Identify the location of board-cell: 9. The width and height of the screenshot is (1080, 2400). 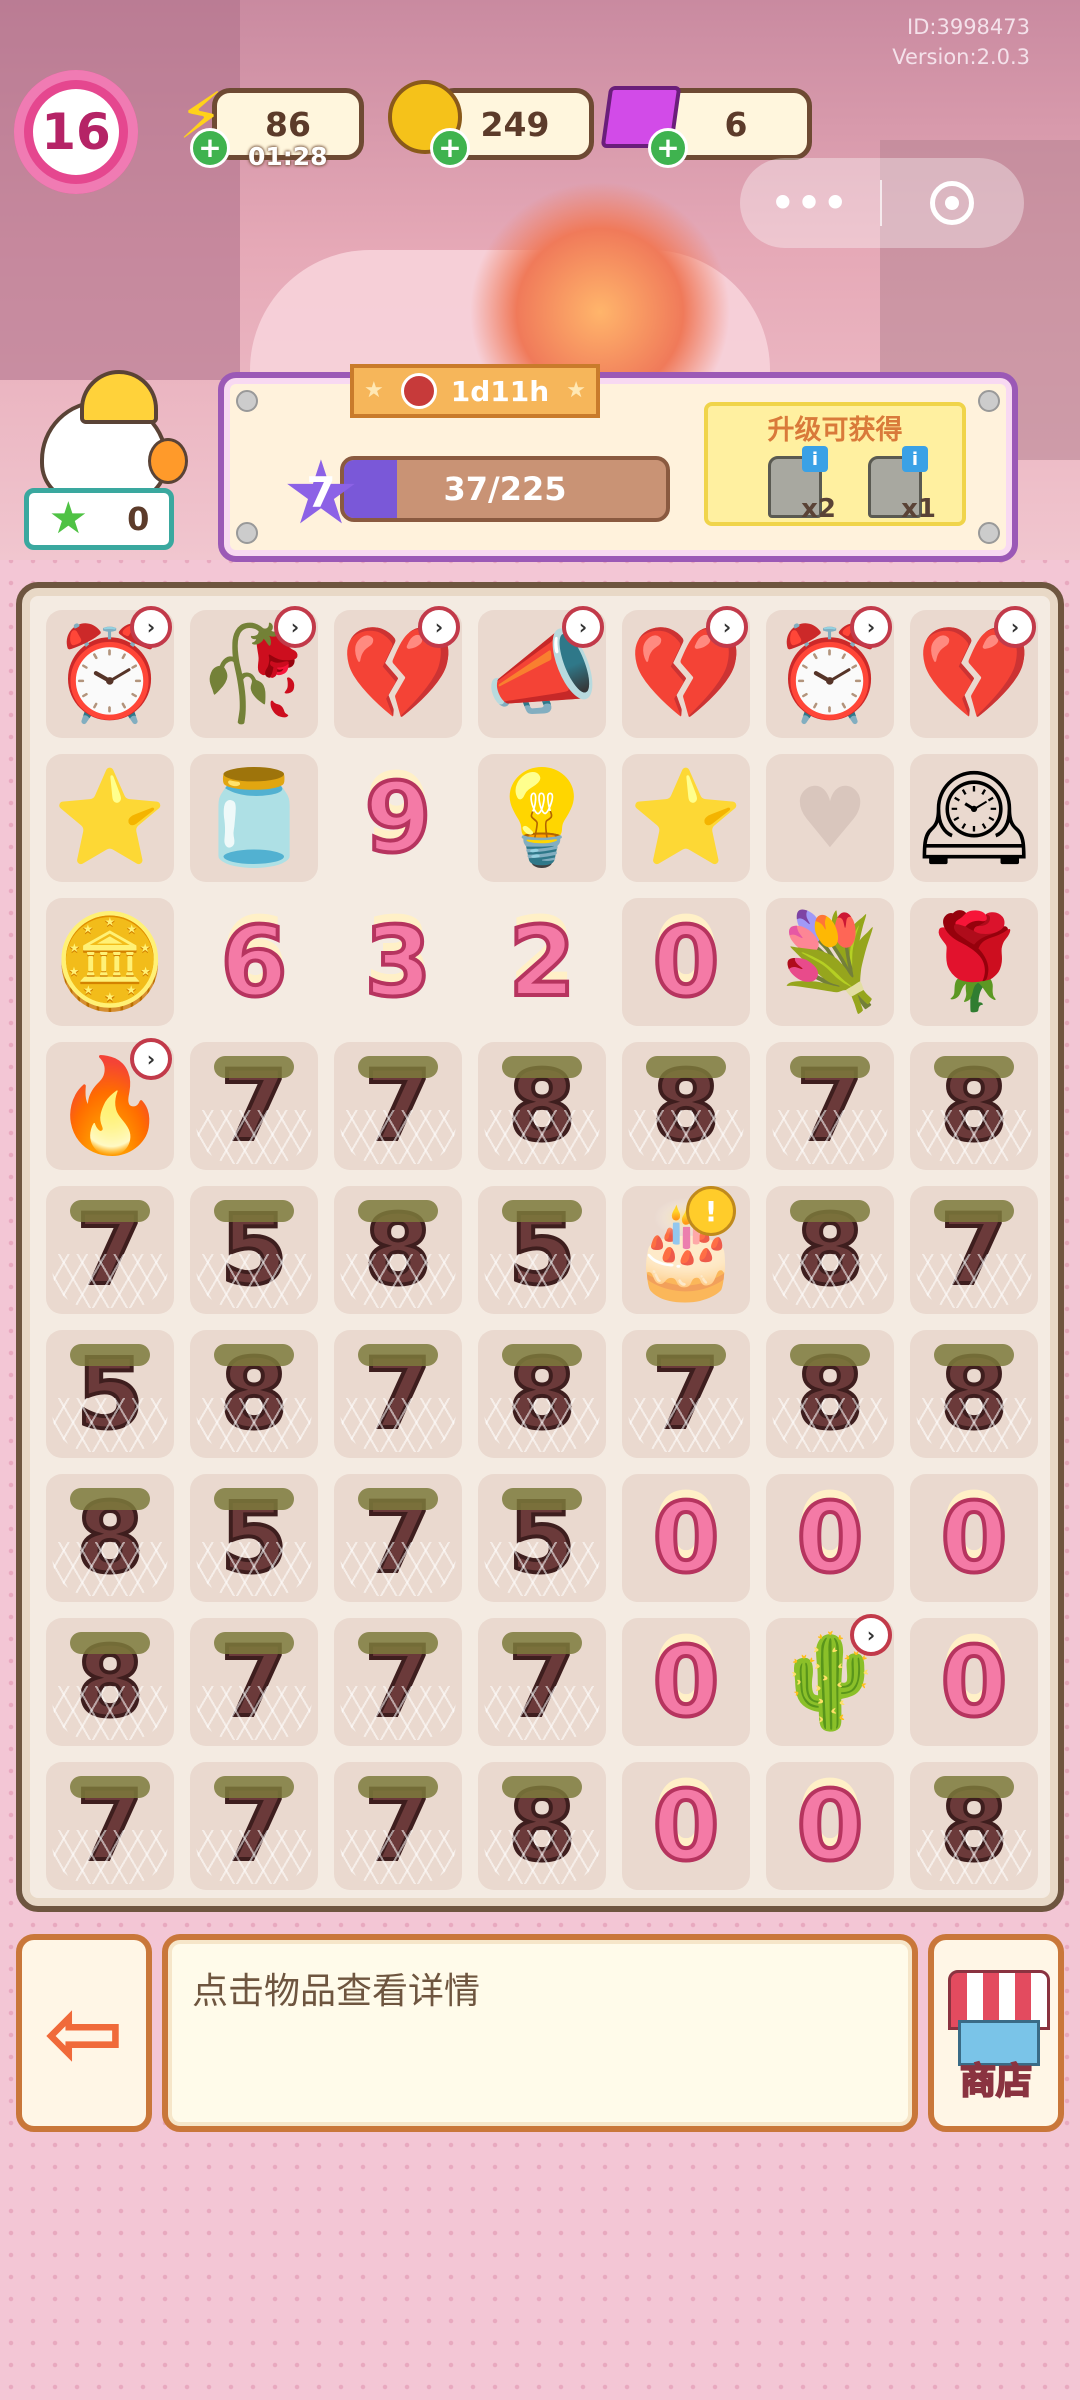
(398, 818).